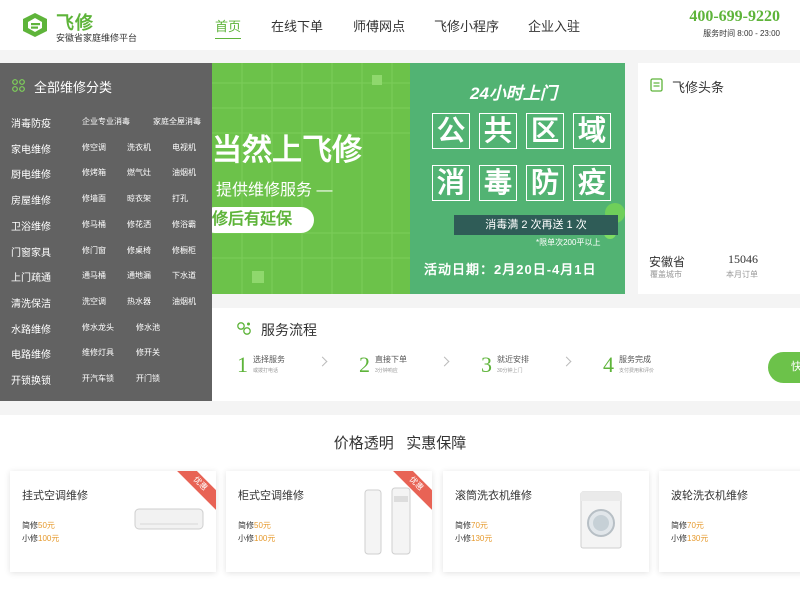 The image size is (800, 600). What do you see at coordinates (269, 359) in the screenshot?
I see `step-title: 选择服务` at bounding box center [269, 359].